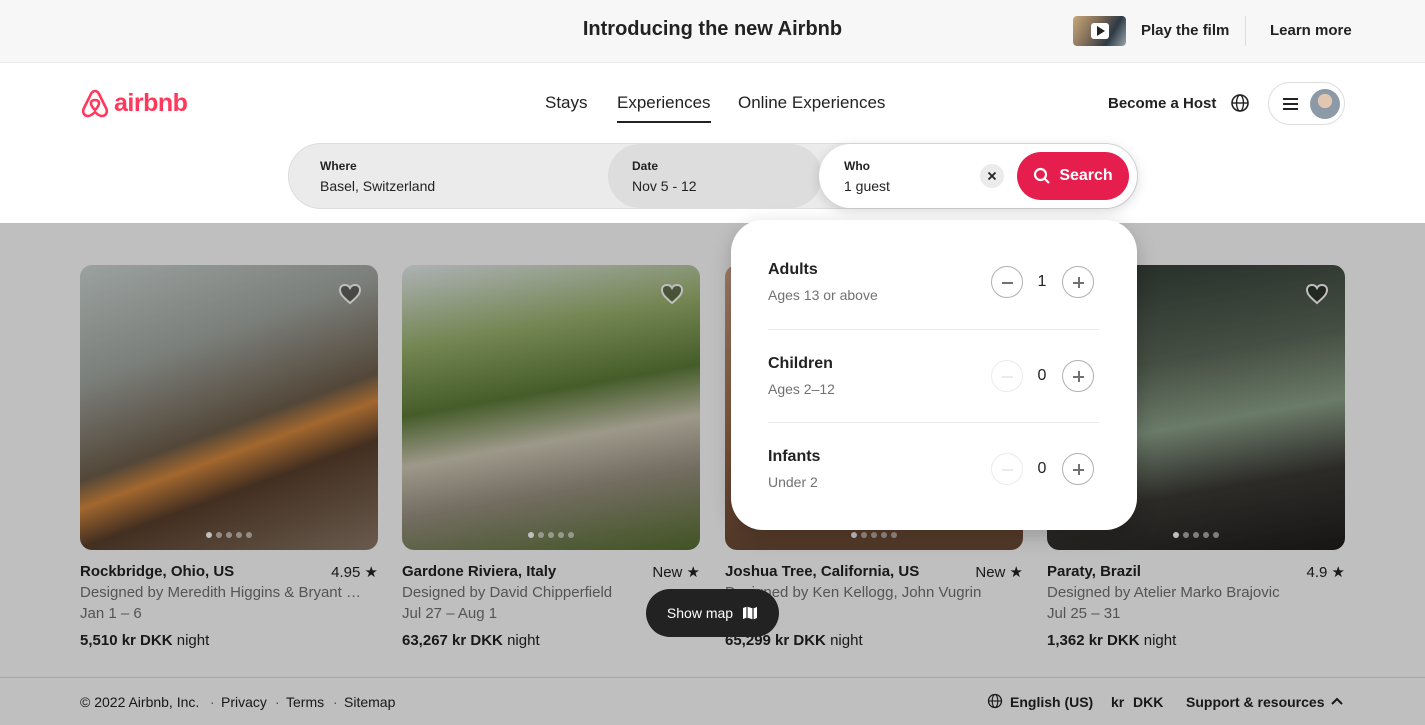  Describe the element at coordinates (449, 176) in the screenshot. I see `where-field: Where Basel, Switzerland` at that location.